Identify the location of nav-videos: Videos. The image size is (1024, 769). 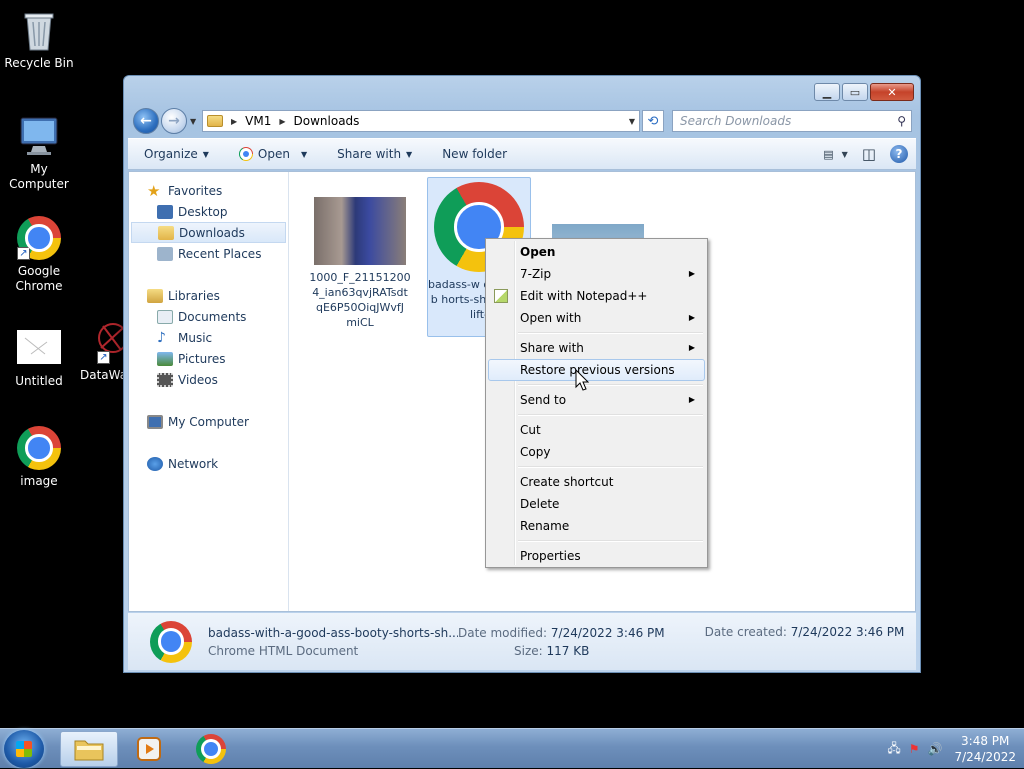
(208, 379).